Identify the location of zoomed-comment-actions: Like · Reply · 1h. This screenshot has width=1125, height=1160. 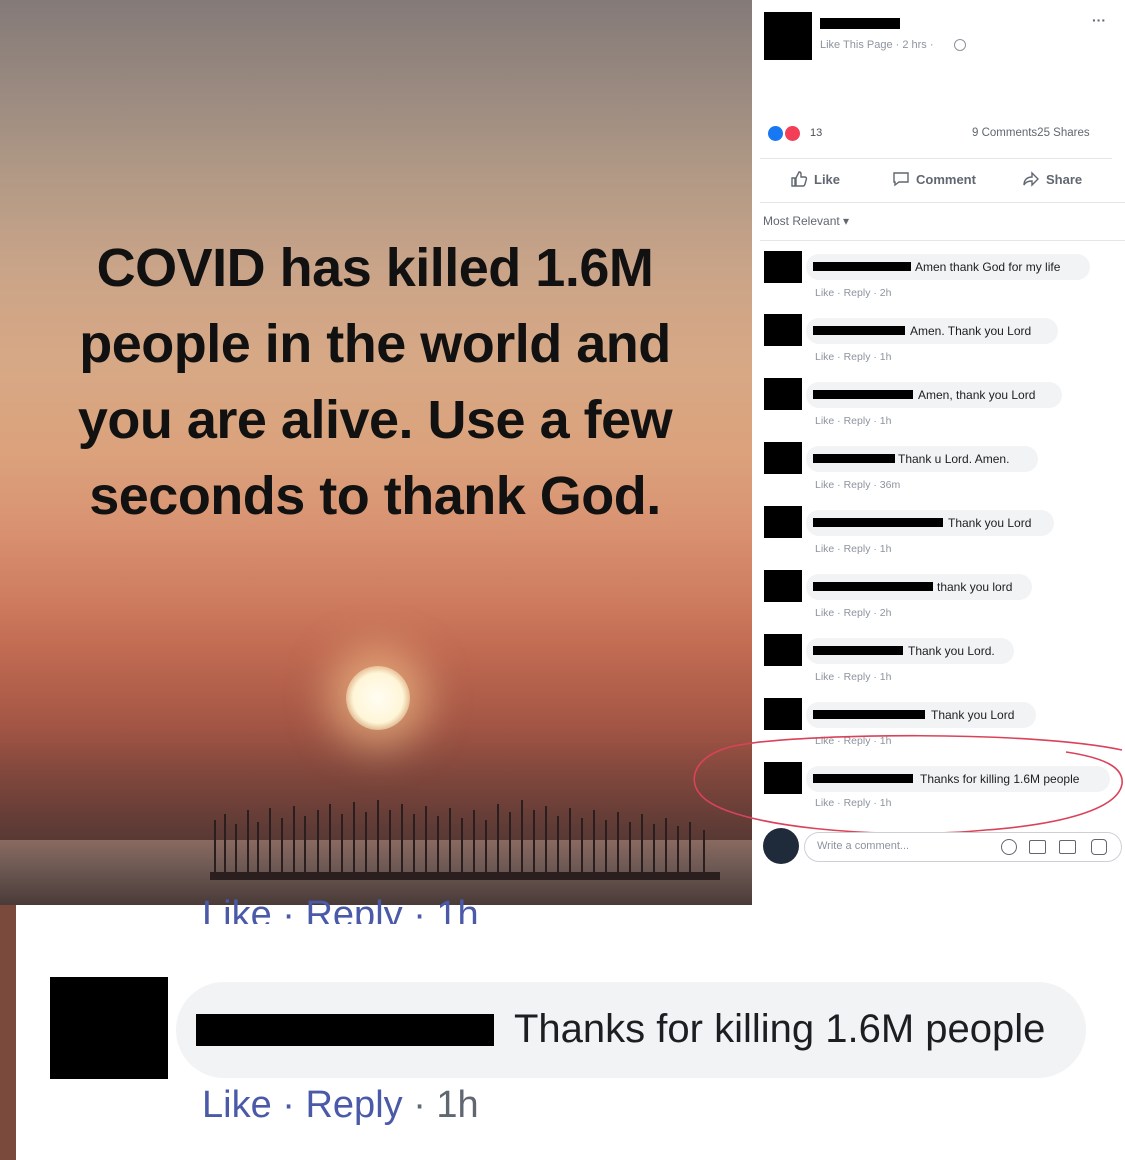
(340, 1105).